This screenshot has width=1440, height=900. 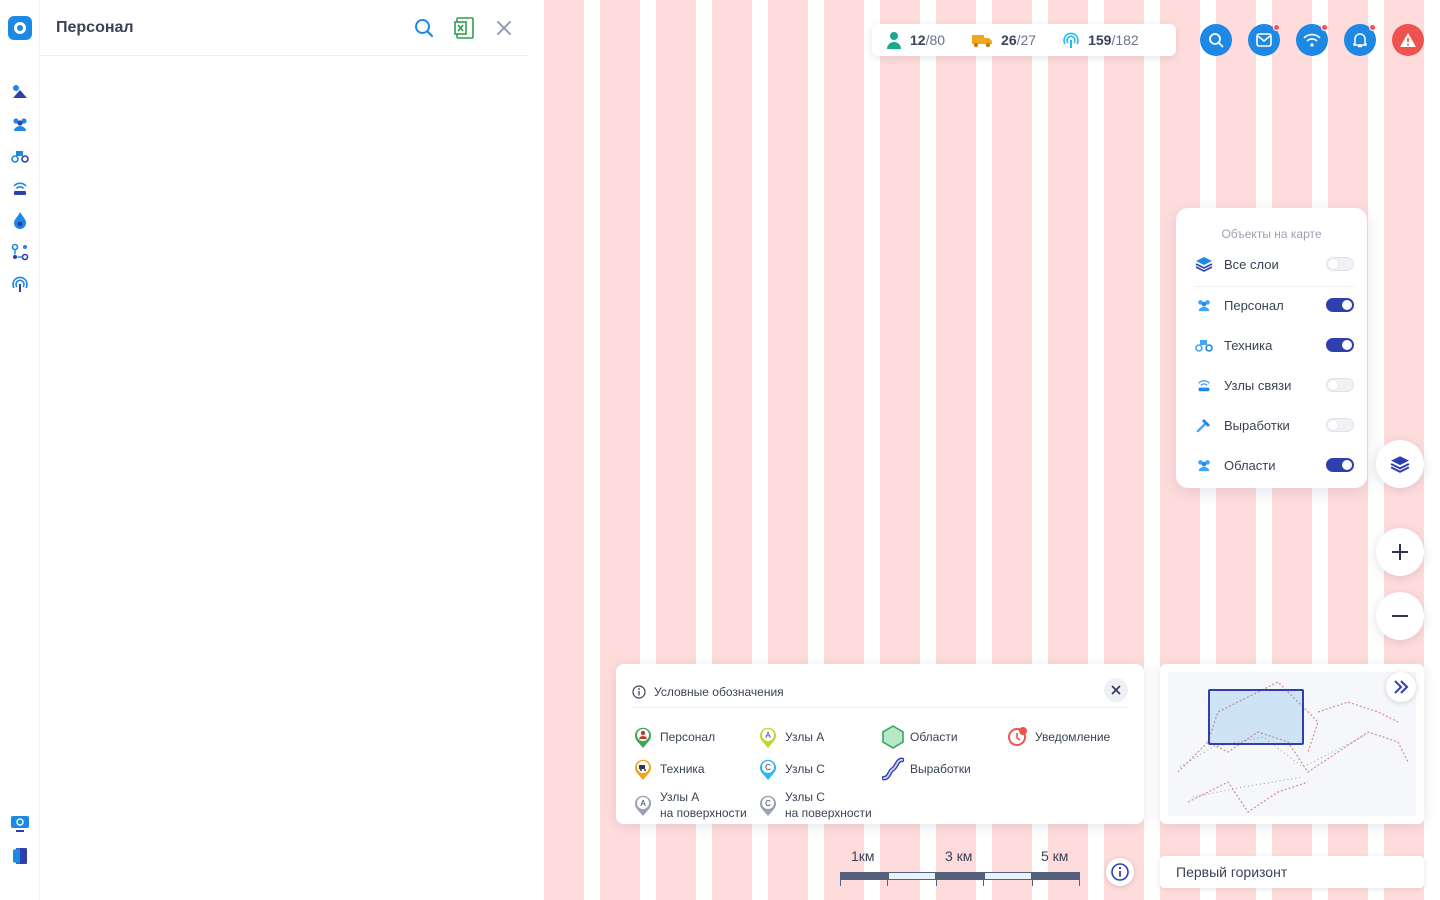 What do you see at coordinates (1018, 737) in the screenshot?
I see `notification-marker-icon` at bounding box center [1018, 737].